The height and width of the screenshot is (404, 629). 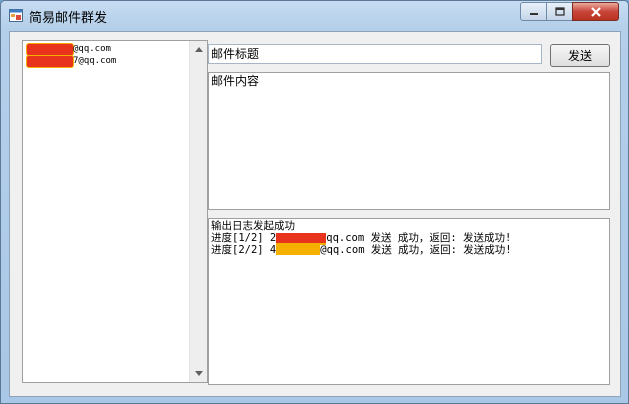 I want to click on log-line: 进度[1/2] 2 qq.com 发送 成功，返回: 发送成功!, so click(x=361, y=238).